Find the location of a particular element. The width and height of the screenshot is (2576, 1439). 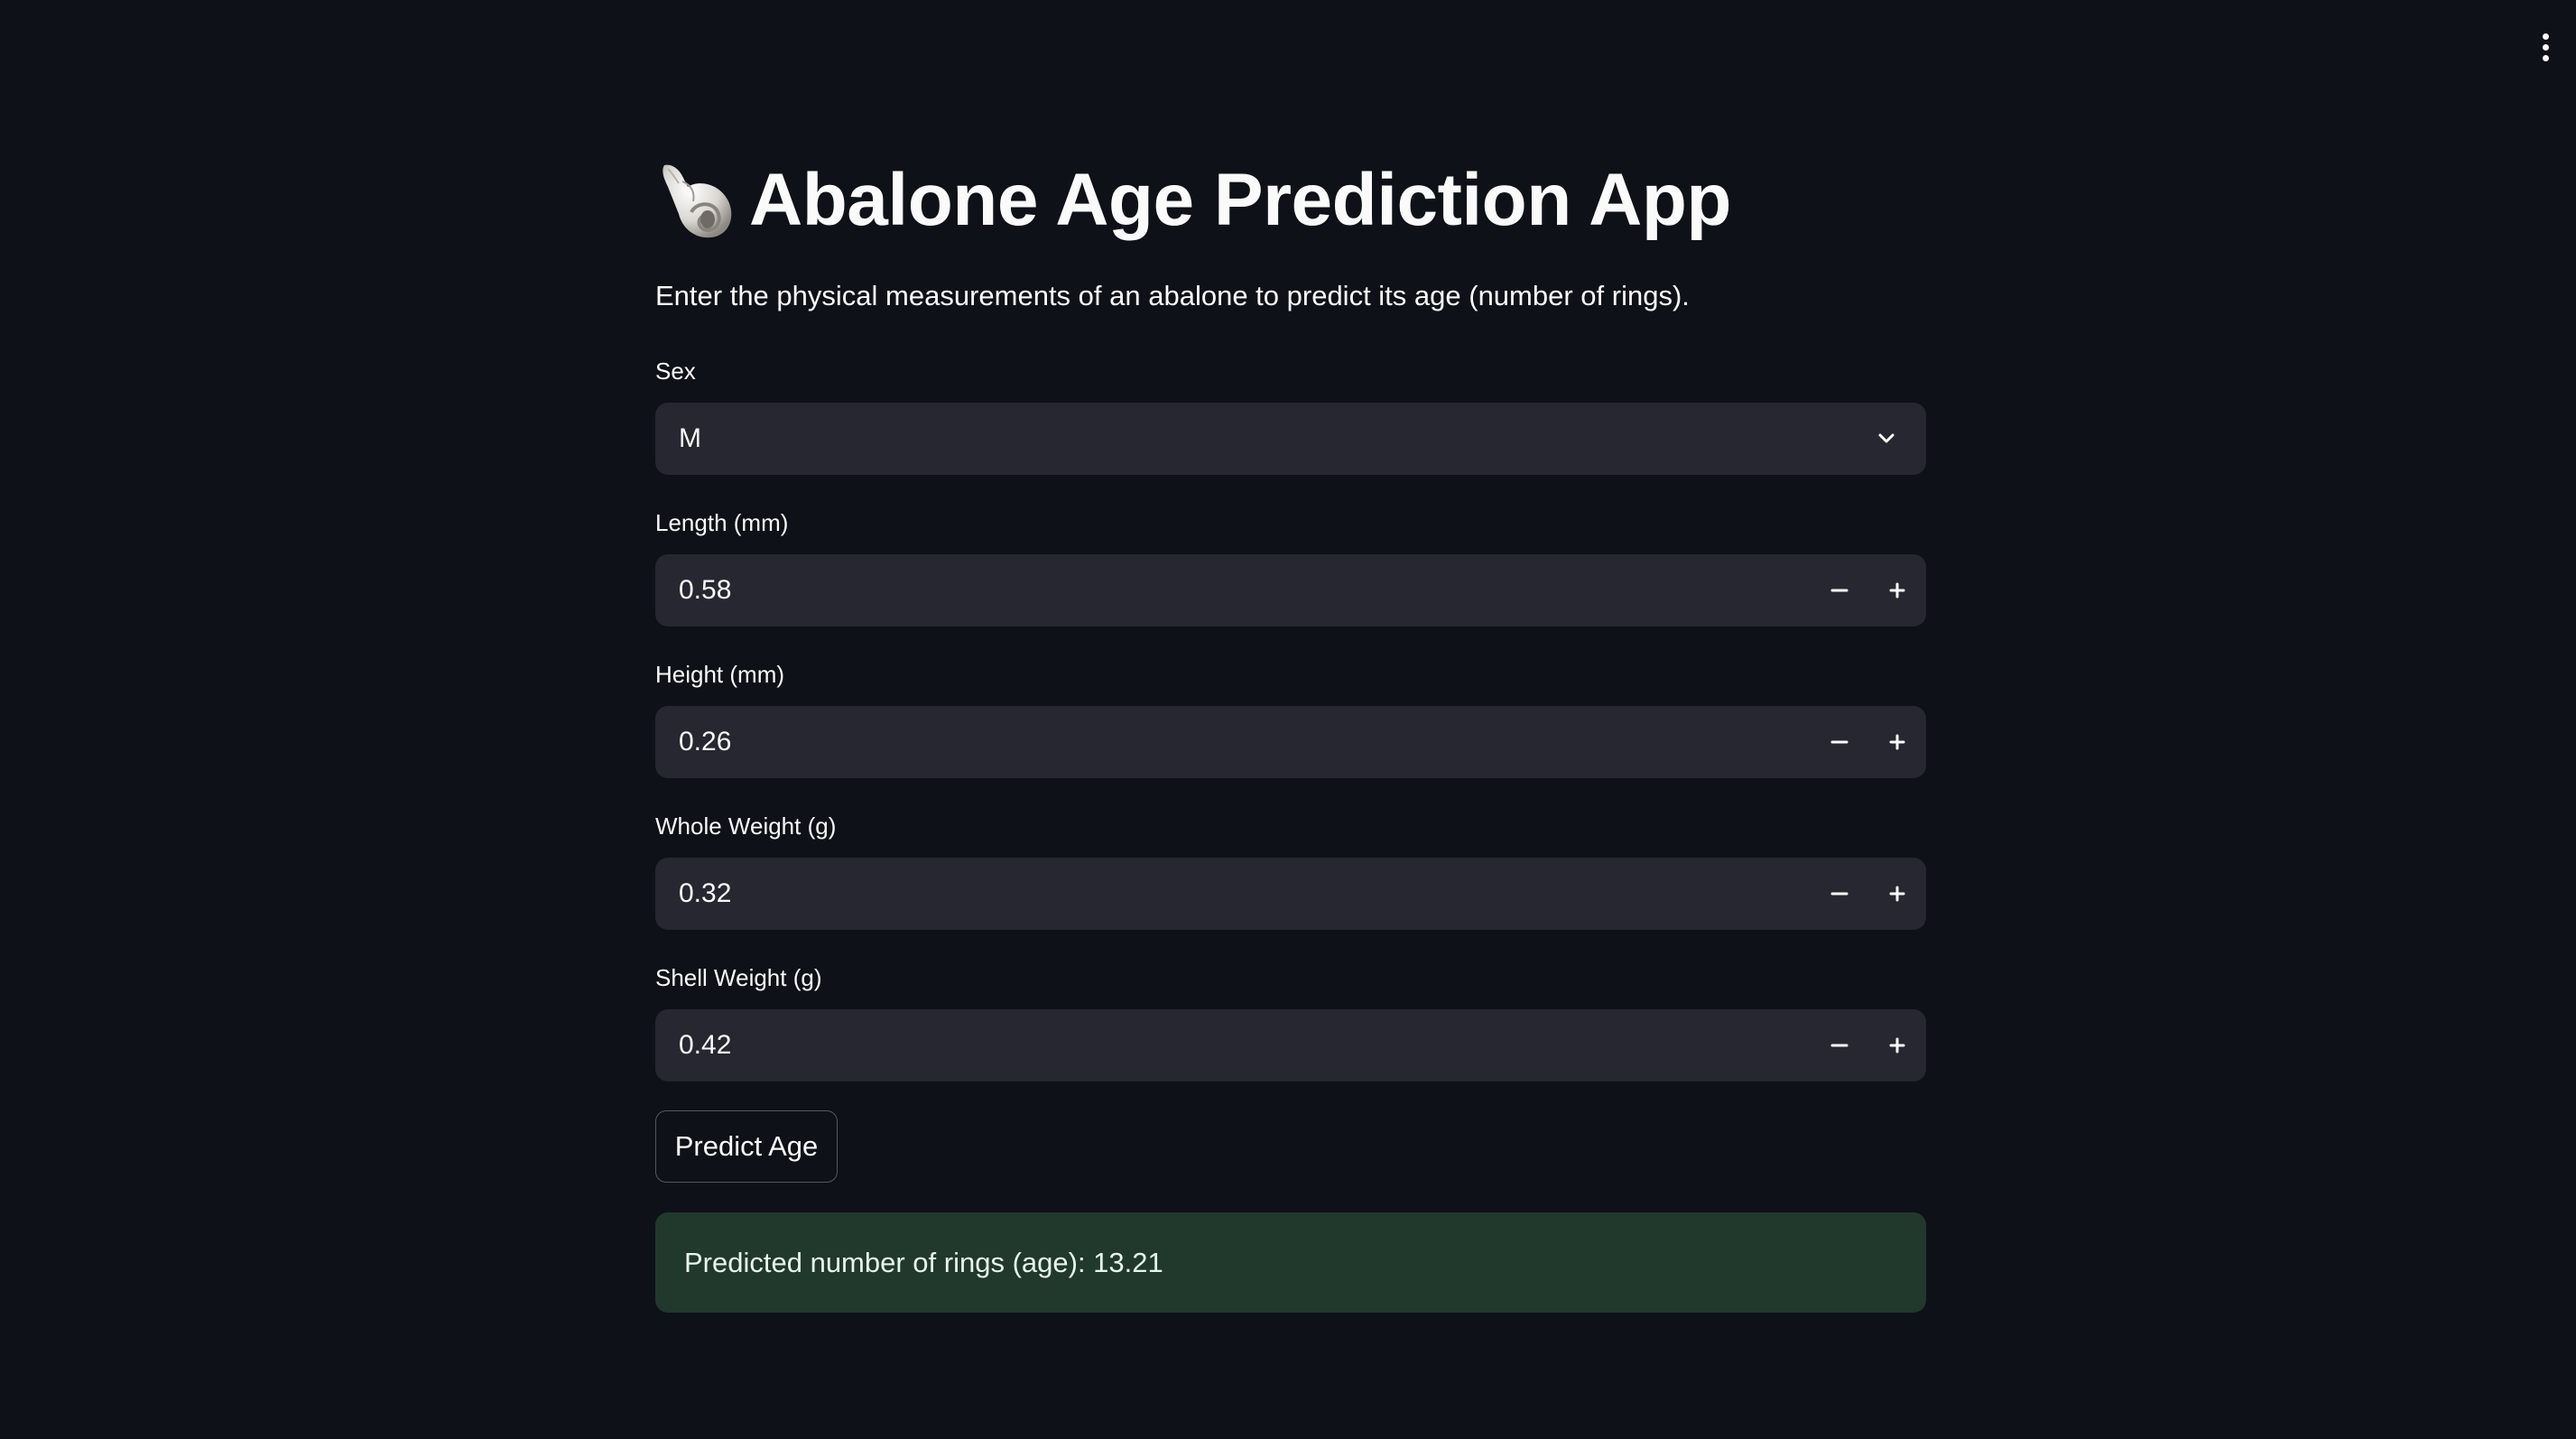

shell-weight-increment-button is located at coordinates (1897, 1045).